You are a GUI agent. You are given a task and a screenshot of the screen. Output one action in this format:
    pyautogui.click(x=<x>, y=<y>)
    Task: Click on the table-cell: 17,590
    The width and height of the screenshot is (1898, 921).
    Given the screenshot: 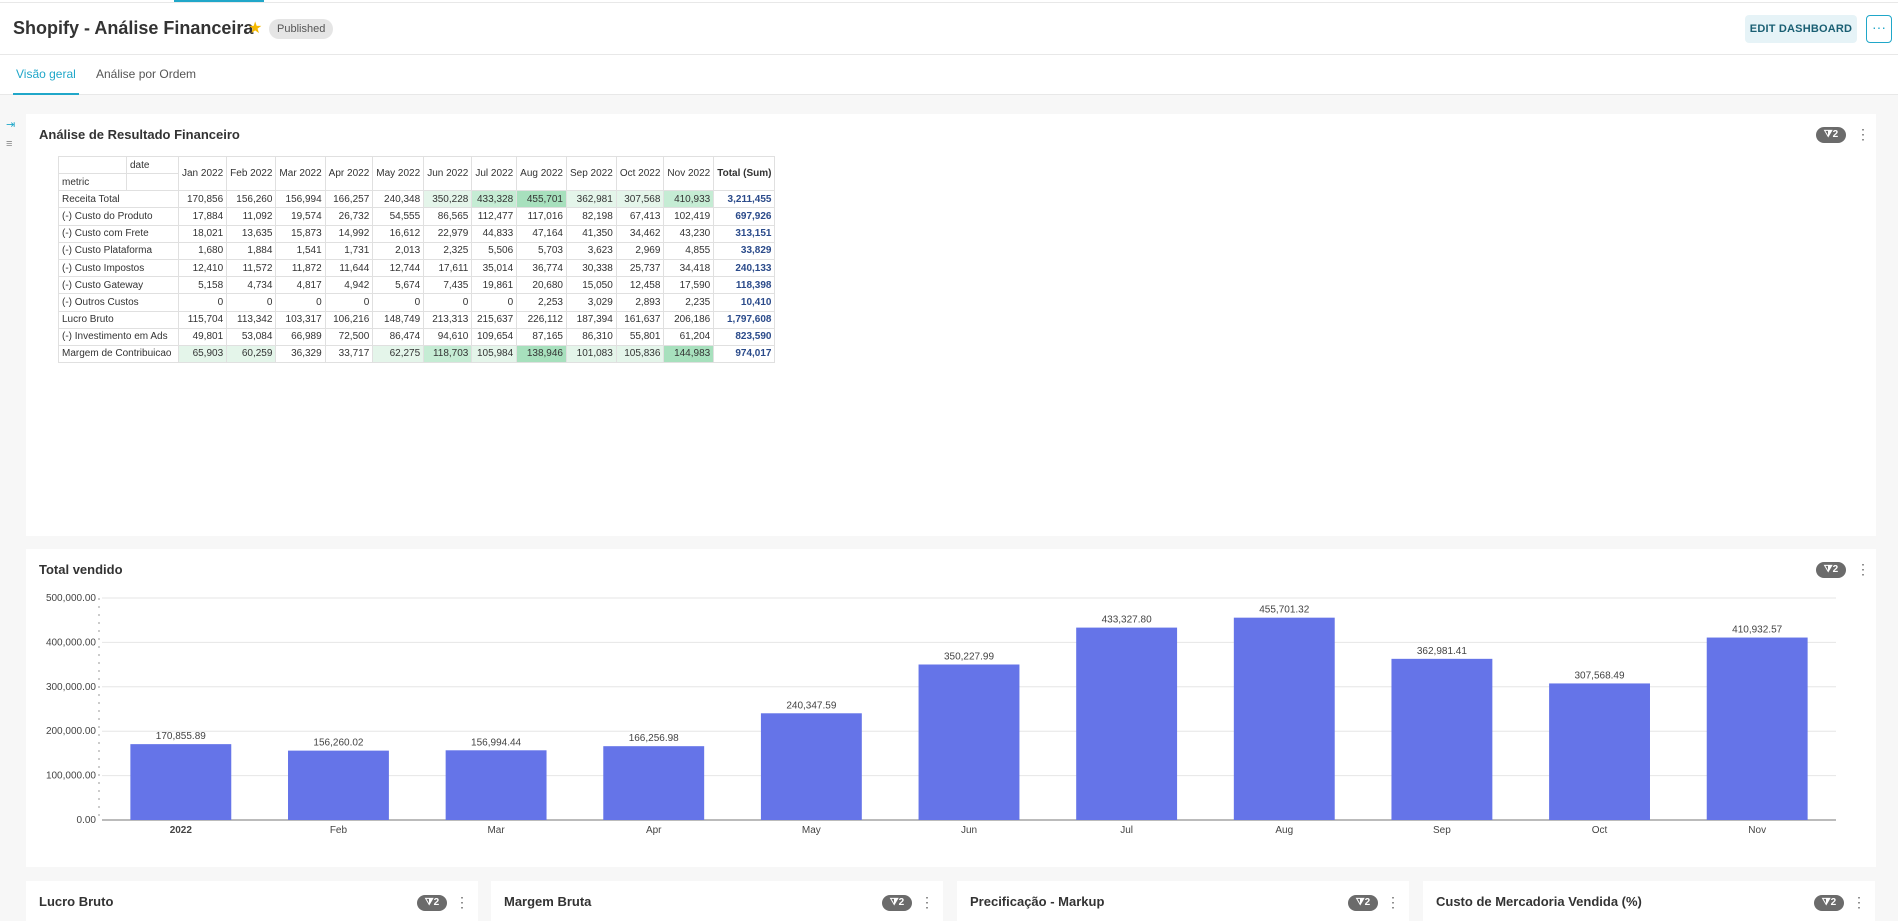 What is the action you would take?
    pyautogui.click(x=689, y=285)
    